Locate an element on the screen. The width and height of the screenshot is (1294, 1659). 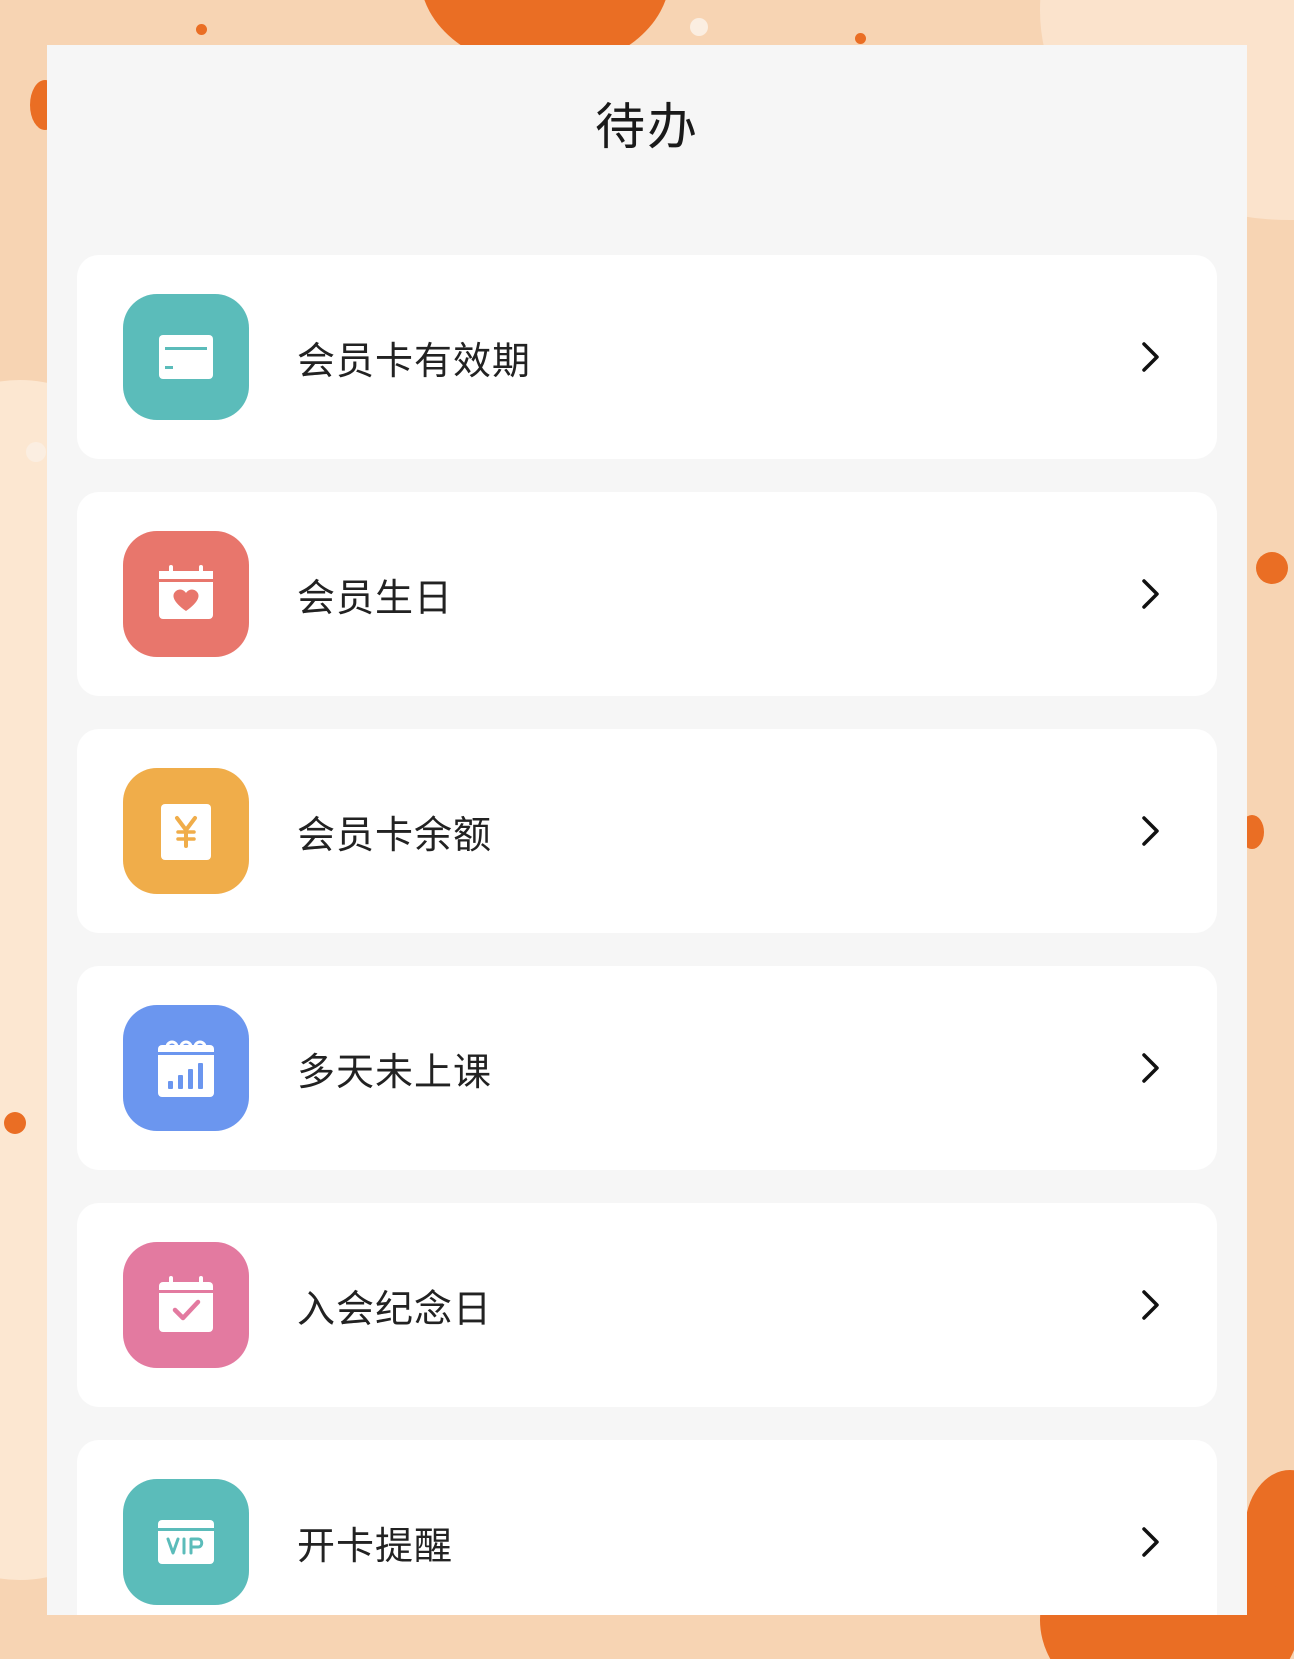
todo-item-balance: 会员卡余额 is located at coordinates (647, 831).